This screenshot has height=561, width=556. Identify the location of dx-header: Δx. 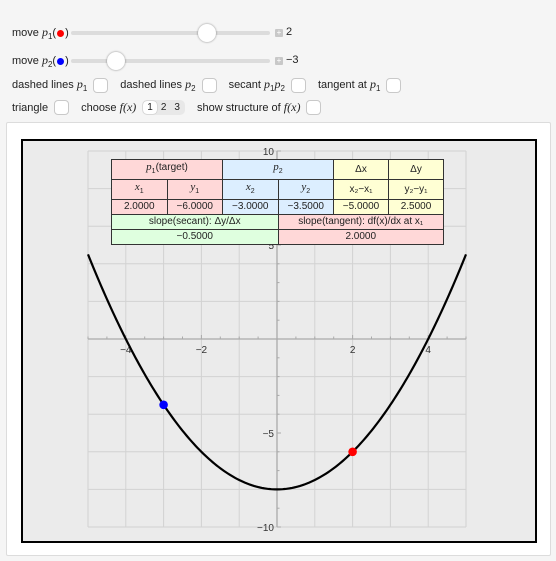
(361, 169).